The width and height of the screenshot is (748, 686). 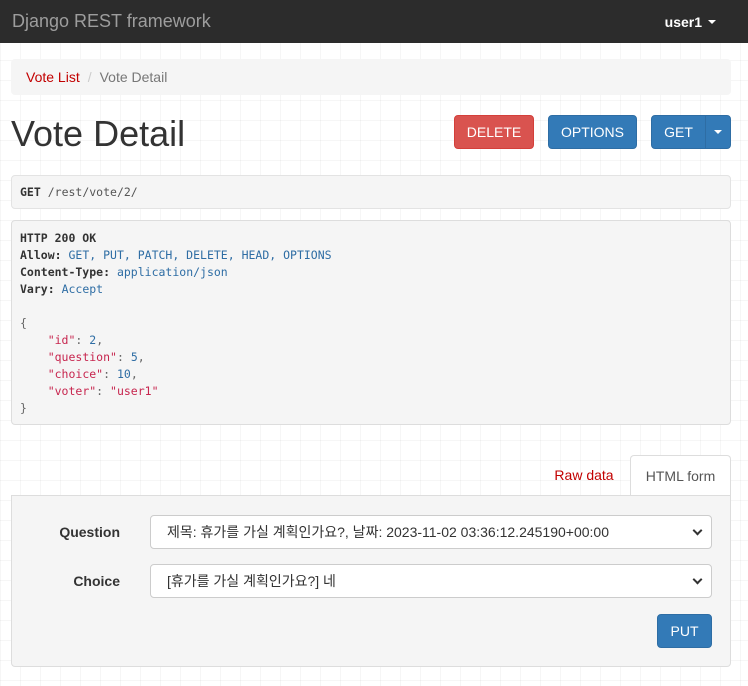 I want to click on tab-raw-data: Raw data, so click(x=584, y=475).